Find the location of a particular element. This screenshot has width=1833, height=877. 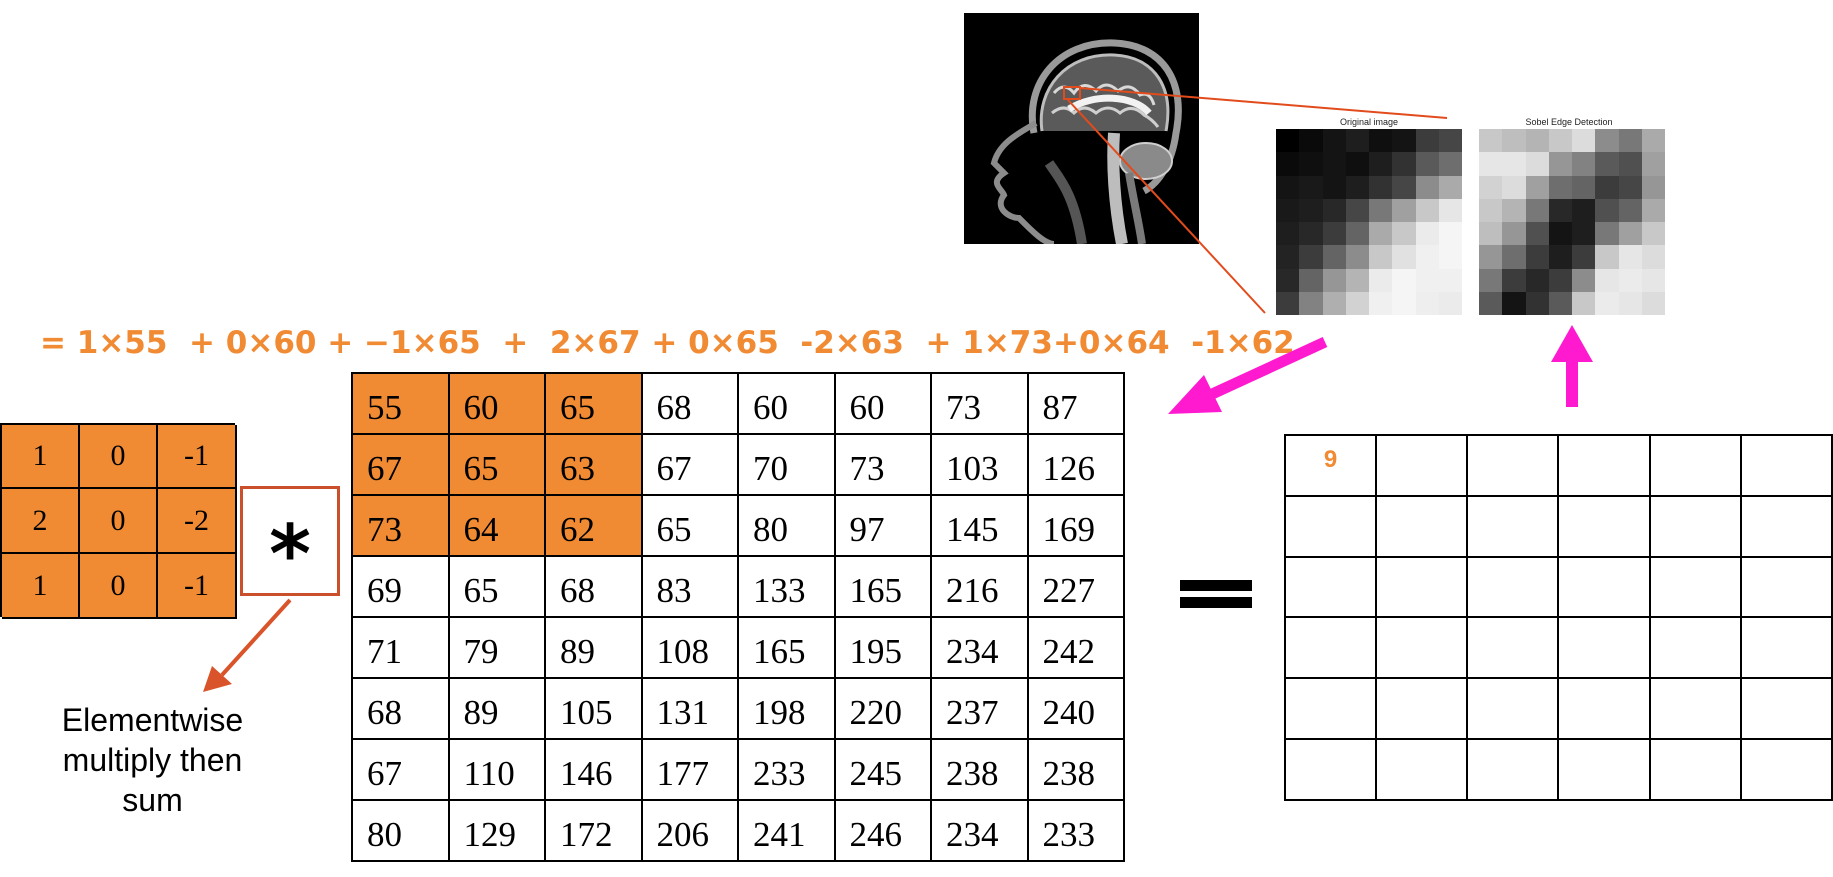

red-arrow-to-caption is located at coordinates (256, 637).